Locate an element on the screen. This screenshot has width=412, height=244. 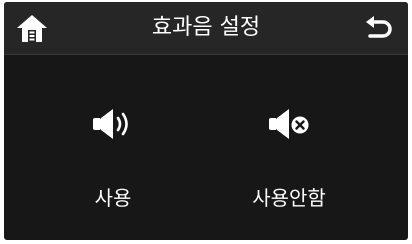
back-button is located at coordinates (379, 28).